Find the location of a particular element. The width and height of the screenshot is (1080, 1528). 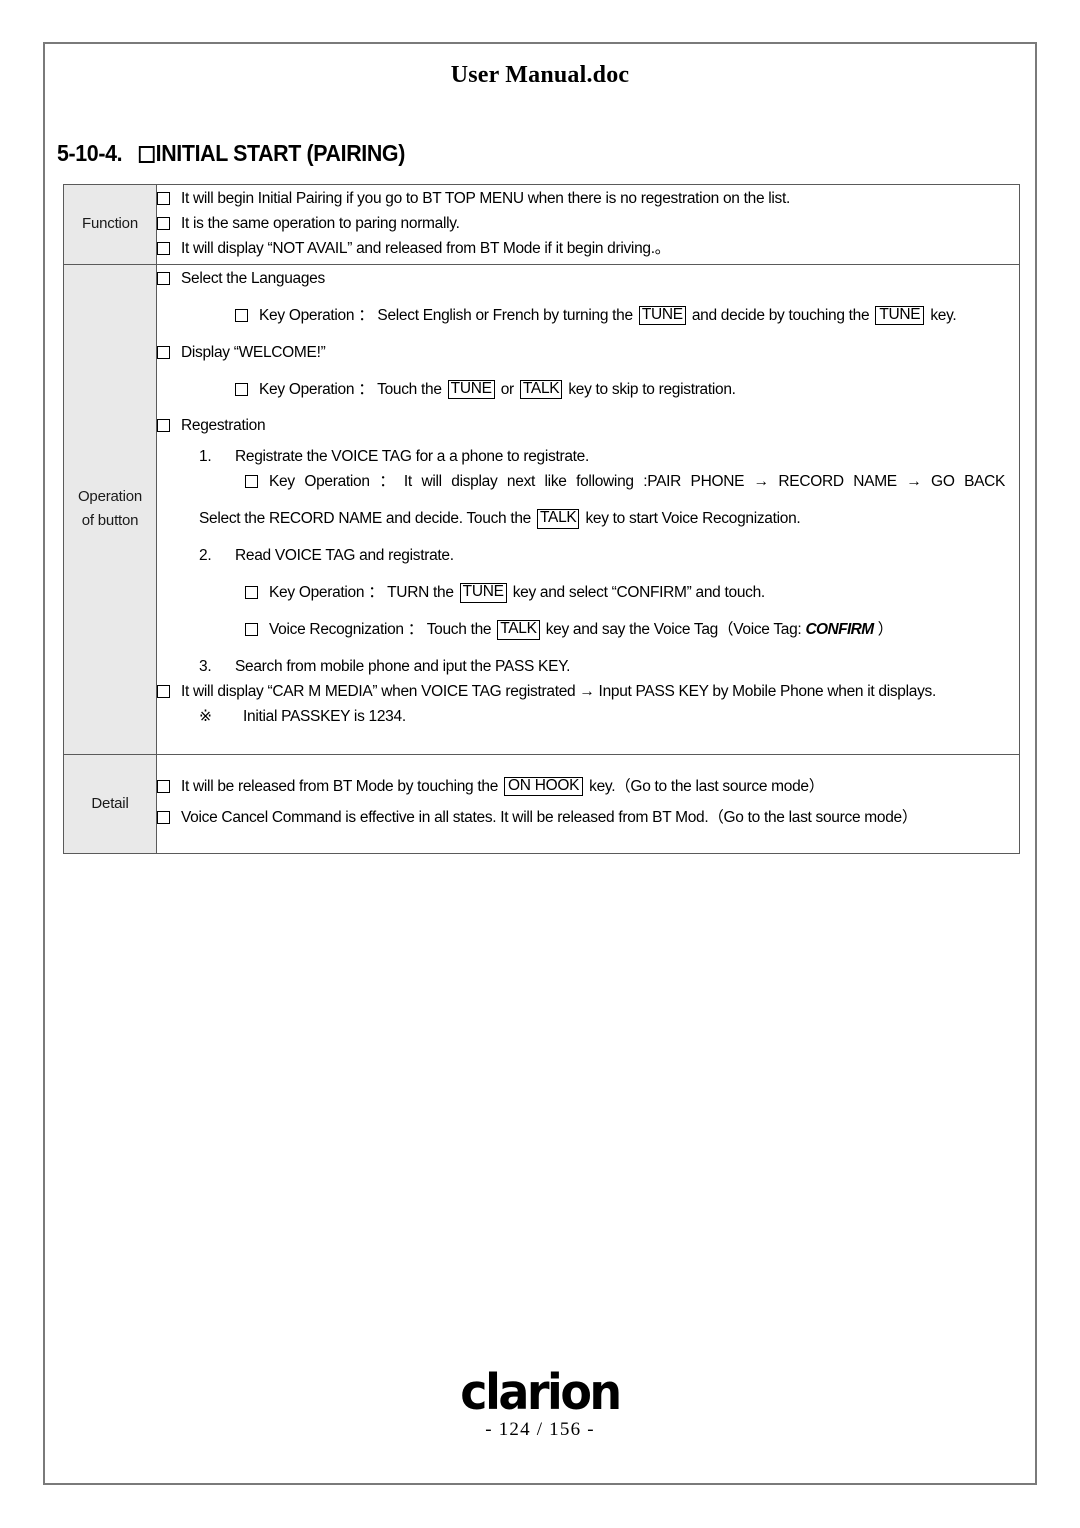

list-item-select-languages: Select the Languages is located at coordinates (588, 279).